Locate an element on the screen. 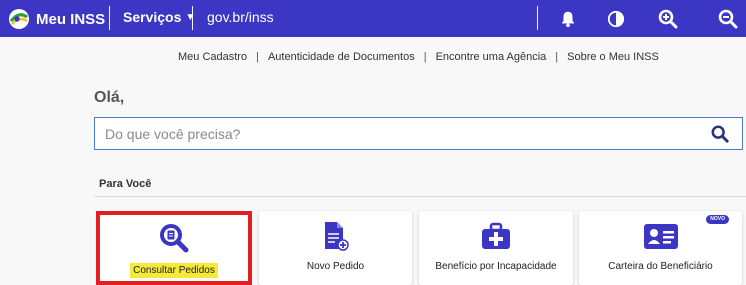 The height and width of the screenshot is (285, 746). zoom-out-icon is located at coordinates (728, 19).